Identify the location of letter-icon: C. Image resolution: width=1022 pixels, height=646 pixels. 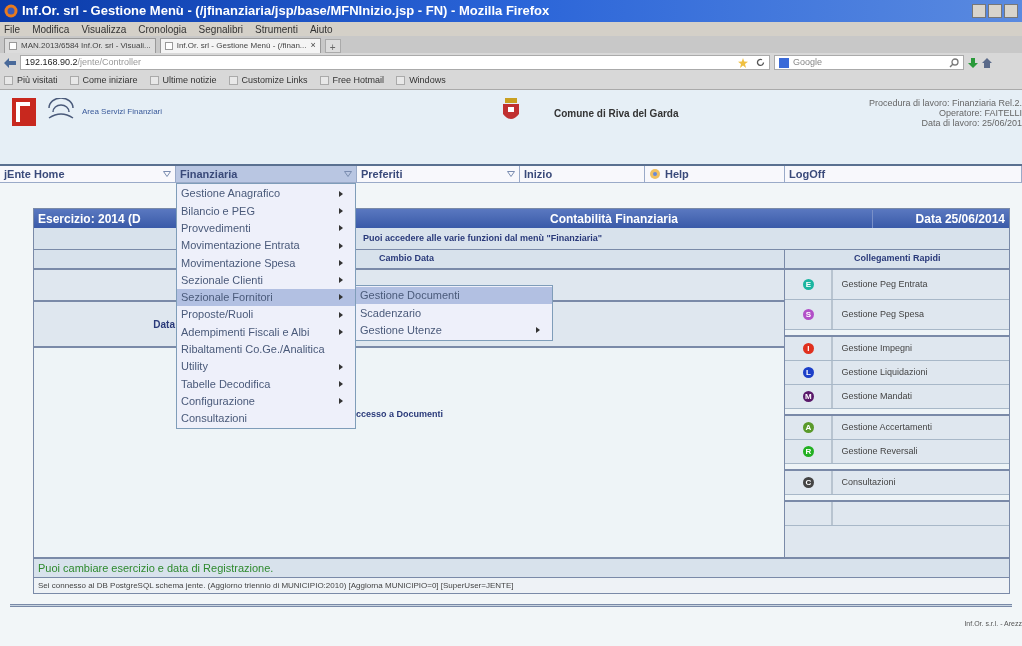
(808, 482).